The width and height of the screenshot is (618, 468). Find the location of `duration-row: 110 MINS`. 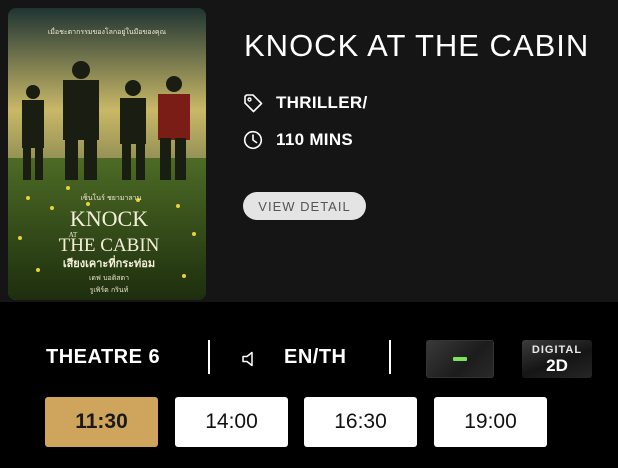

duration-row: 110 MINS is located at coordinates (298, 140).